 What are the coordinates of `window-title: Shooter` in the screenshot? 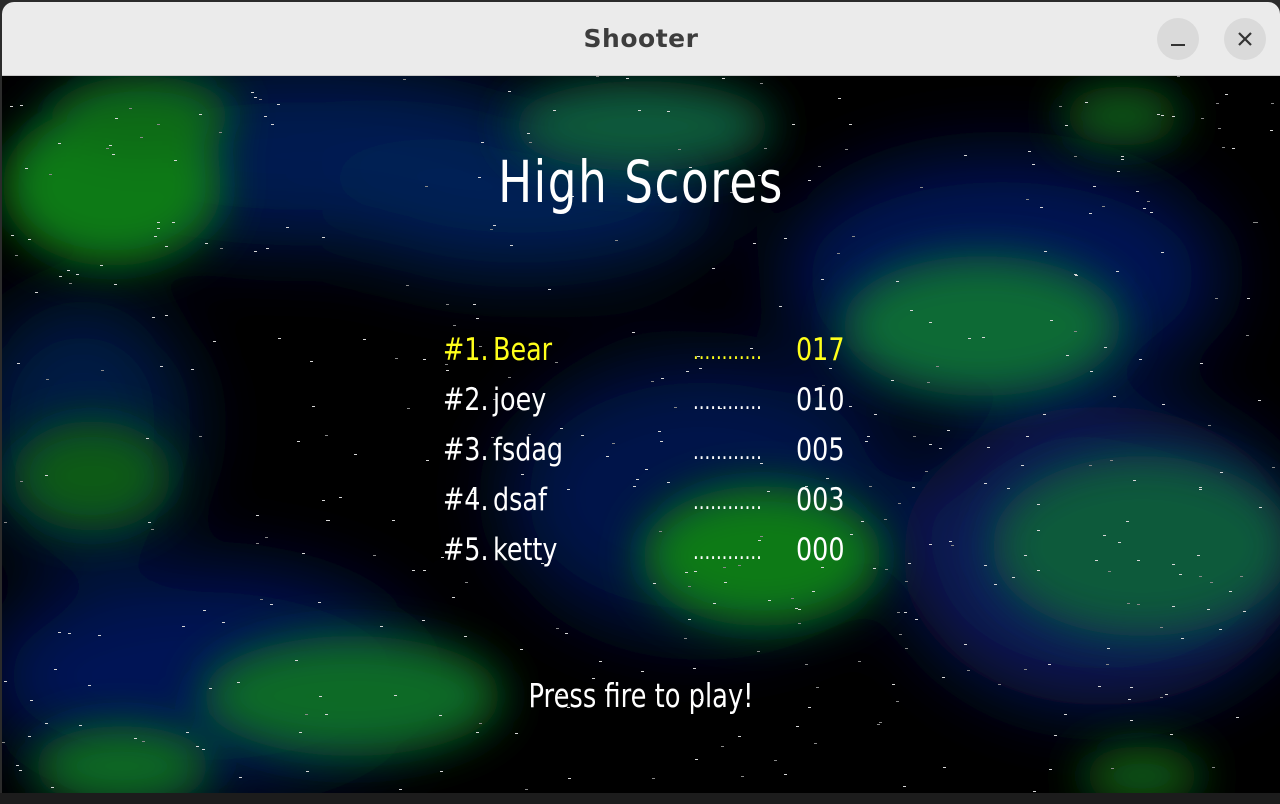 It's located at (641, 38).